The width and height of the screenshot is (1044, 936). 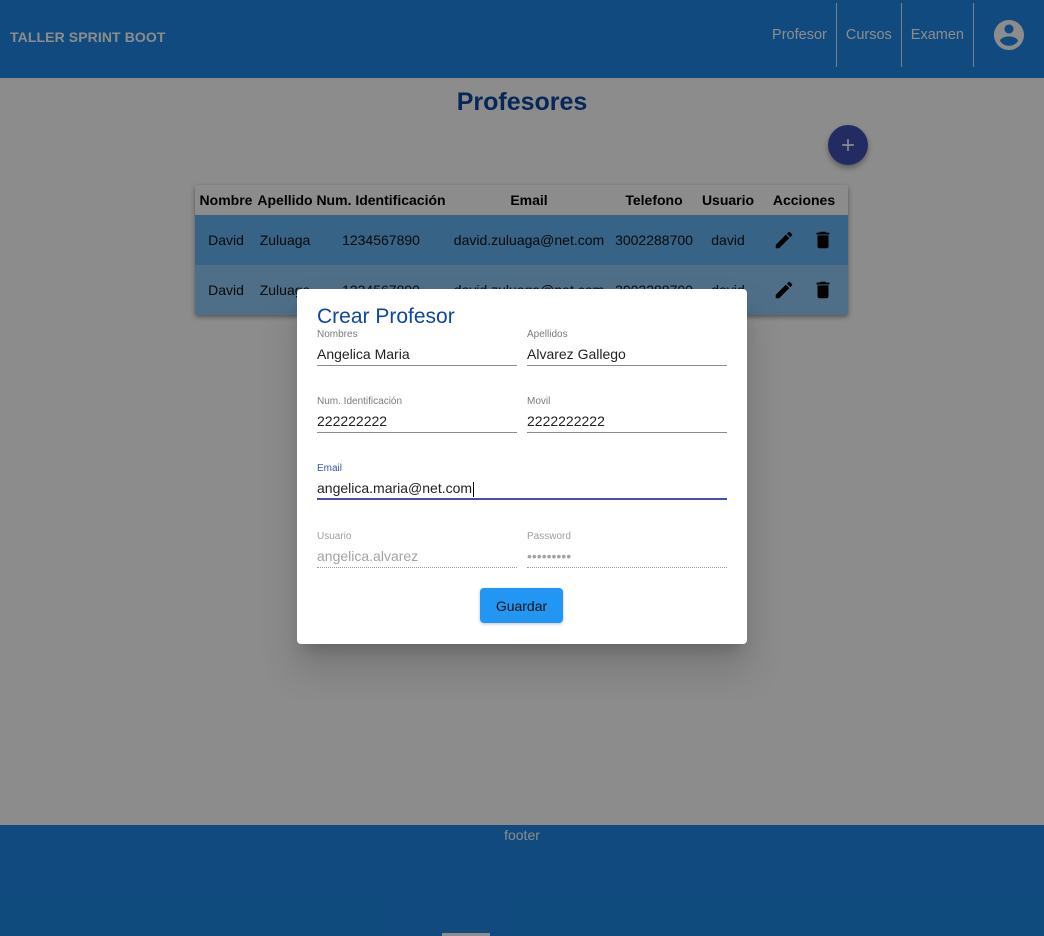 I want to click on nombres-input: Angelica Maria, so click(x=417, y=354).